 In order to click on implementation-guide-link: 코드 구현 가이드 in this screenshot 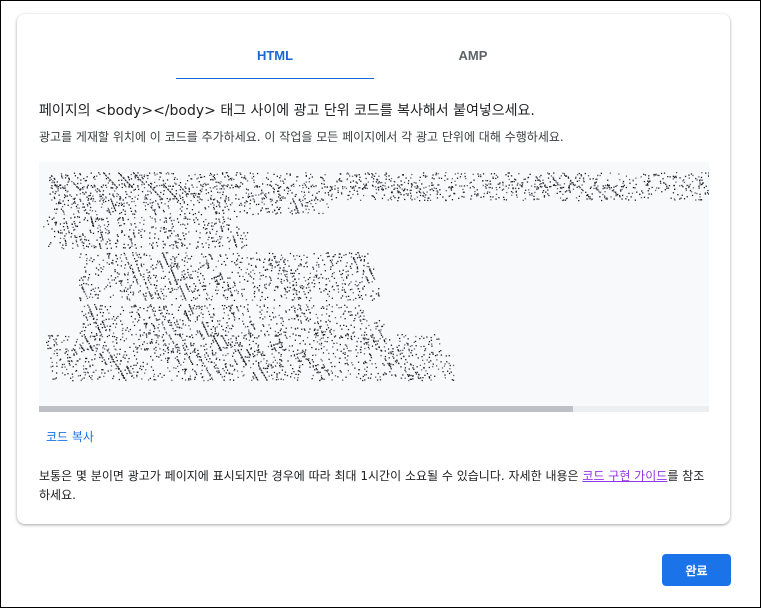, I will do `click(624, 476)`.